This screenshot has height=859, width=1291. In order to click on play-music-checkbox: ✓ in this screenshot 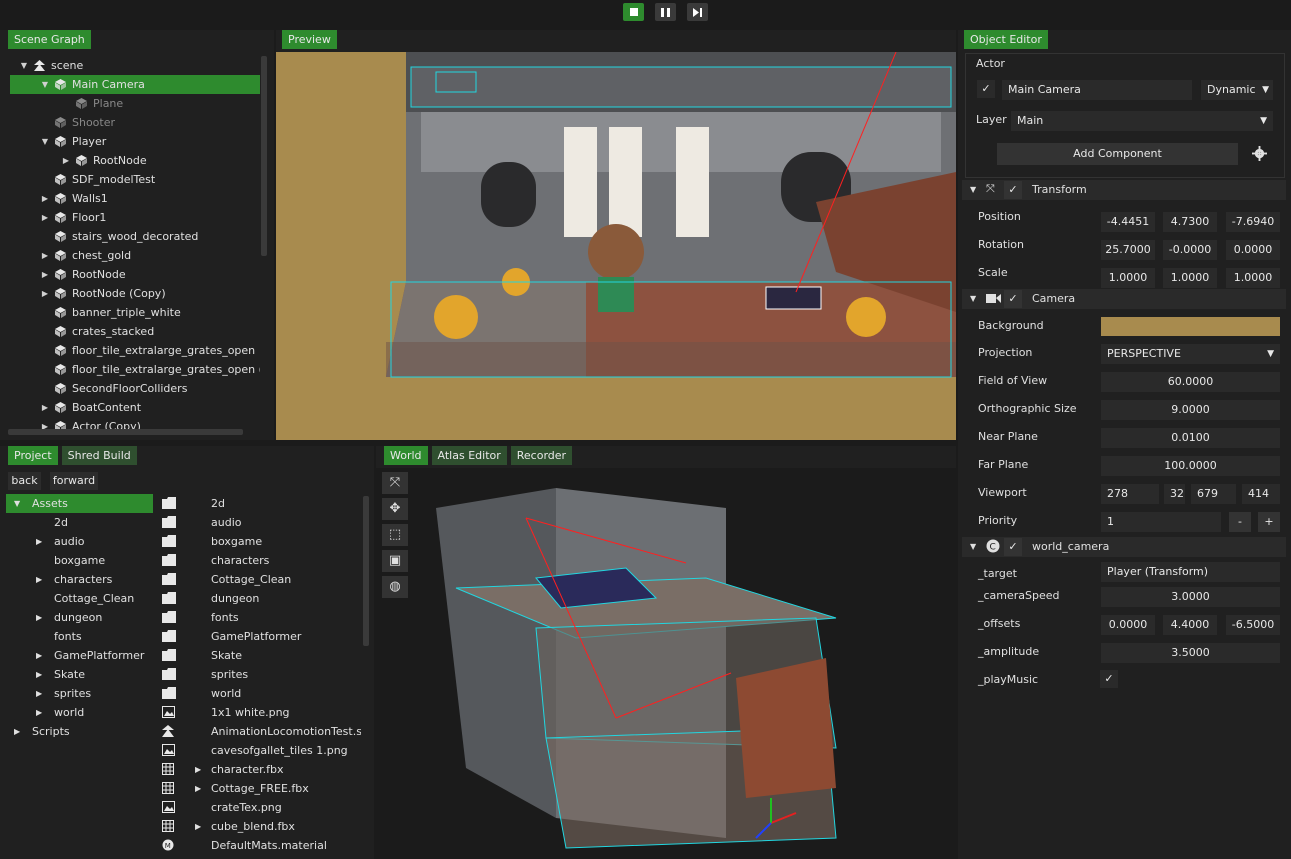, I will do `click(1109, 679)`.